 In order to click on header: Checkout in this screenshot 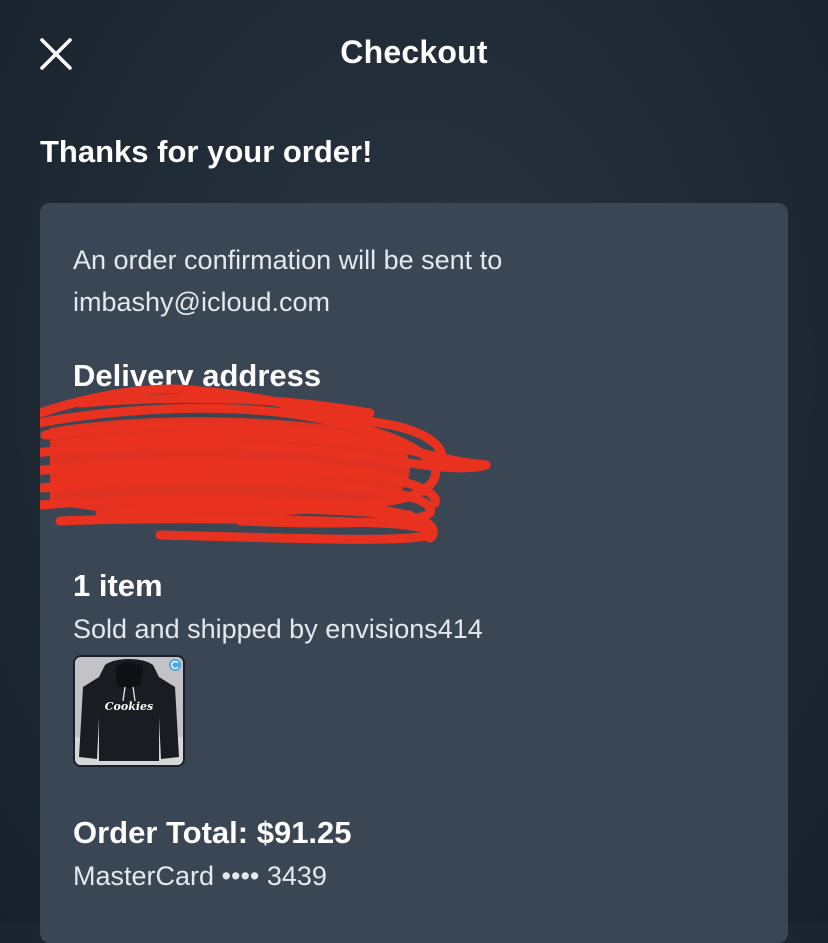, I will do `click(414, 54)`.